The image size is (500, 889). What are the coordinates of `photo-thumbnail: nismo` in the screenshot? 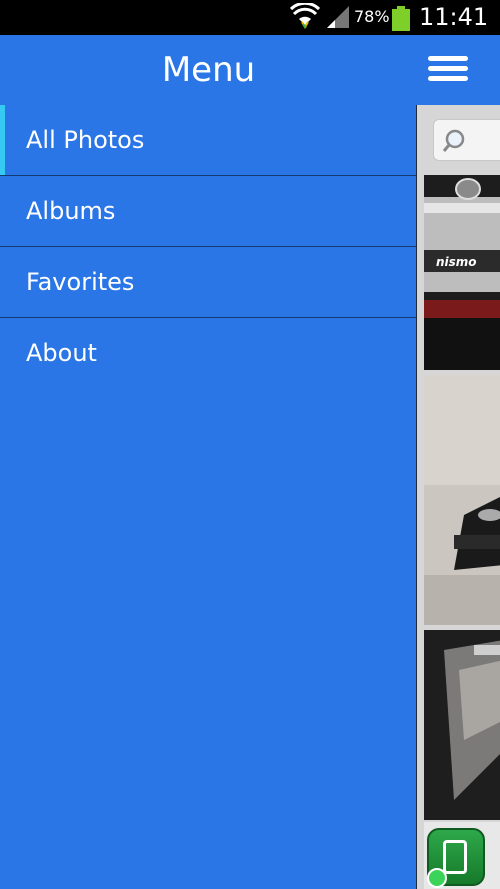 It's located at (462, 272).